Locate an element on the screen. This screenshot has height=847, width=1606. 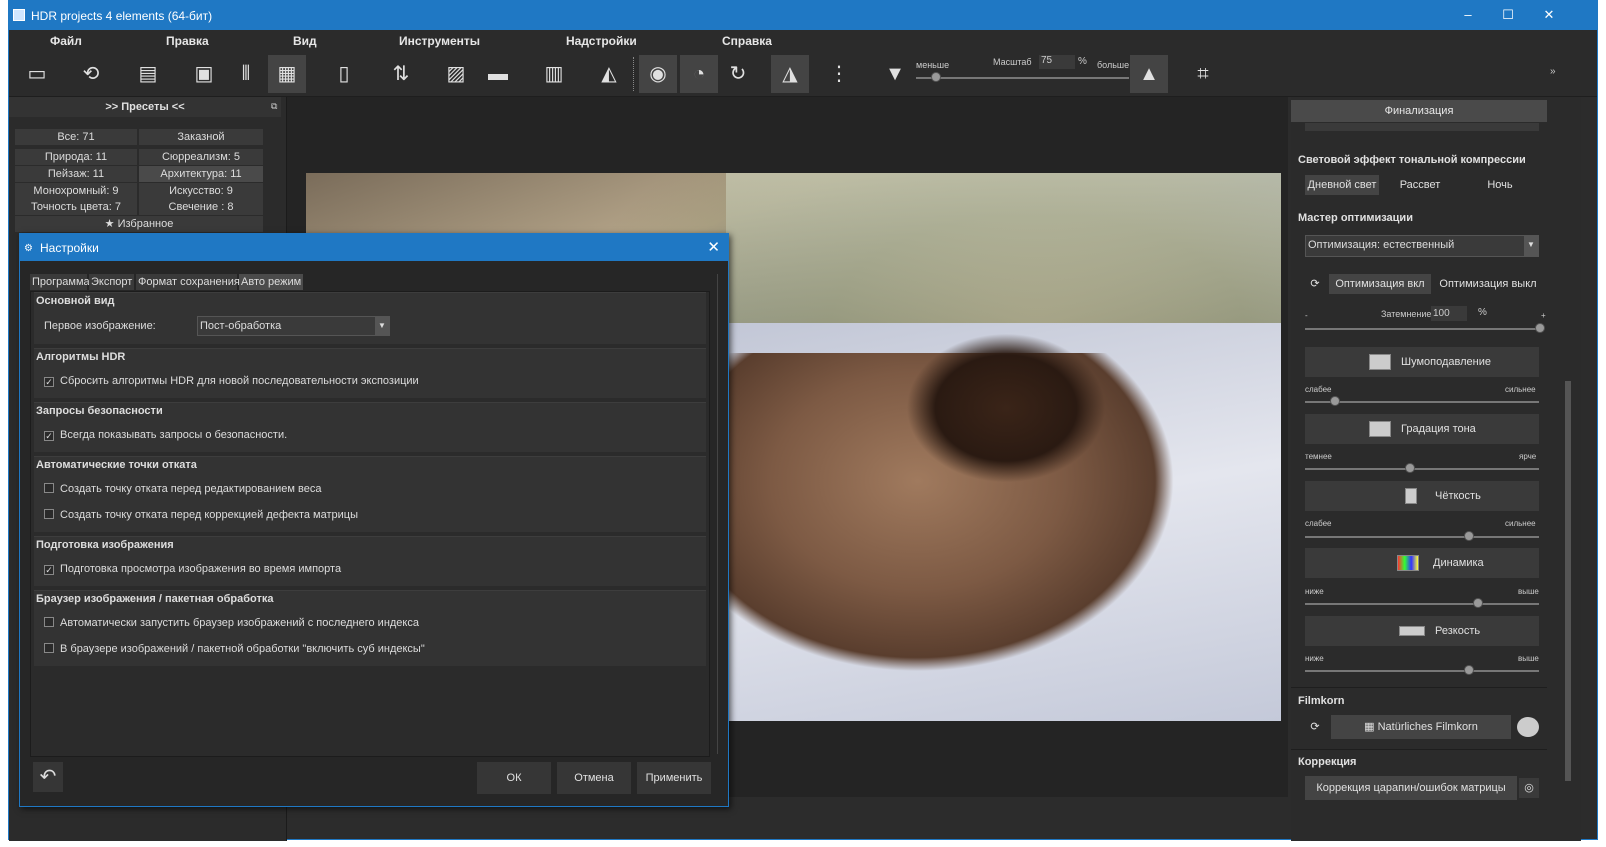
clarity-slider-knob is located at coordinates (1468, 536).